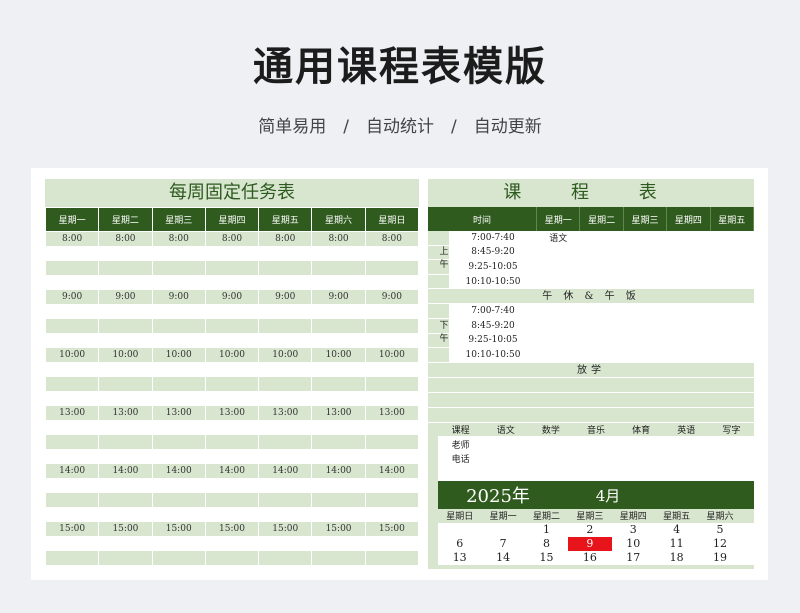 This screenshot has width=800, height=613. What do you see at coordinates (546, 530) in the screenshot?
I see `calendar-day: 1` at bounding box center [546, 530].